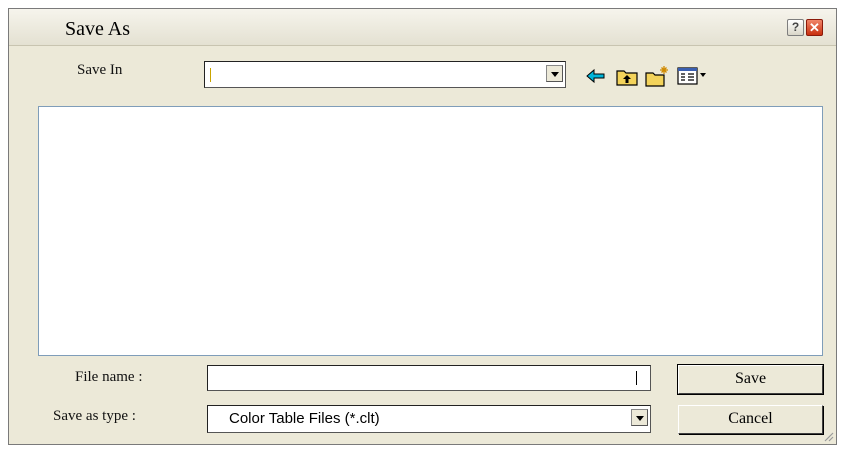 This screenshot has height=449, width=843. I want to click on save-button: Save, so click(750, 379).